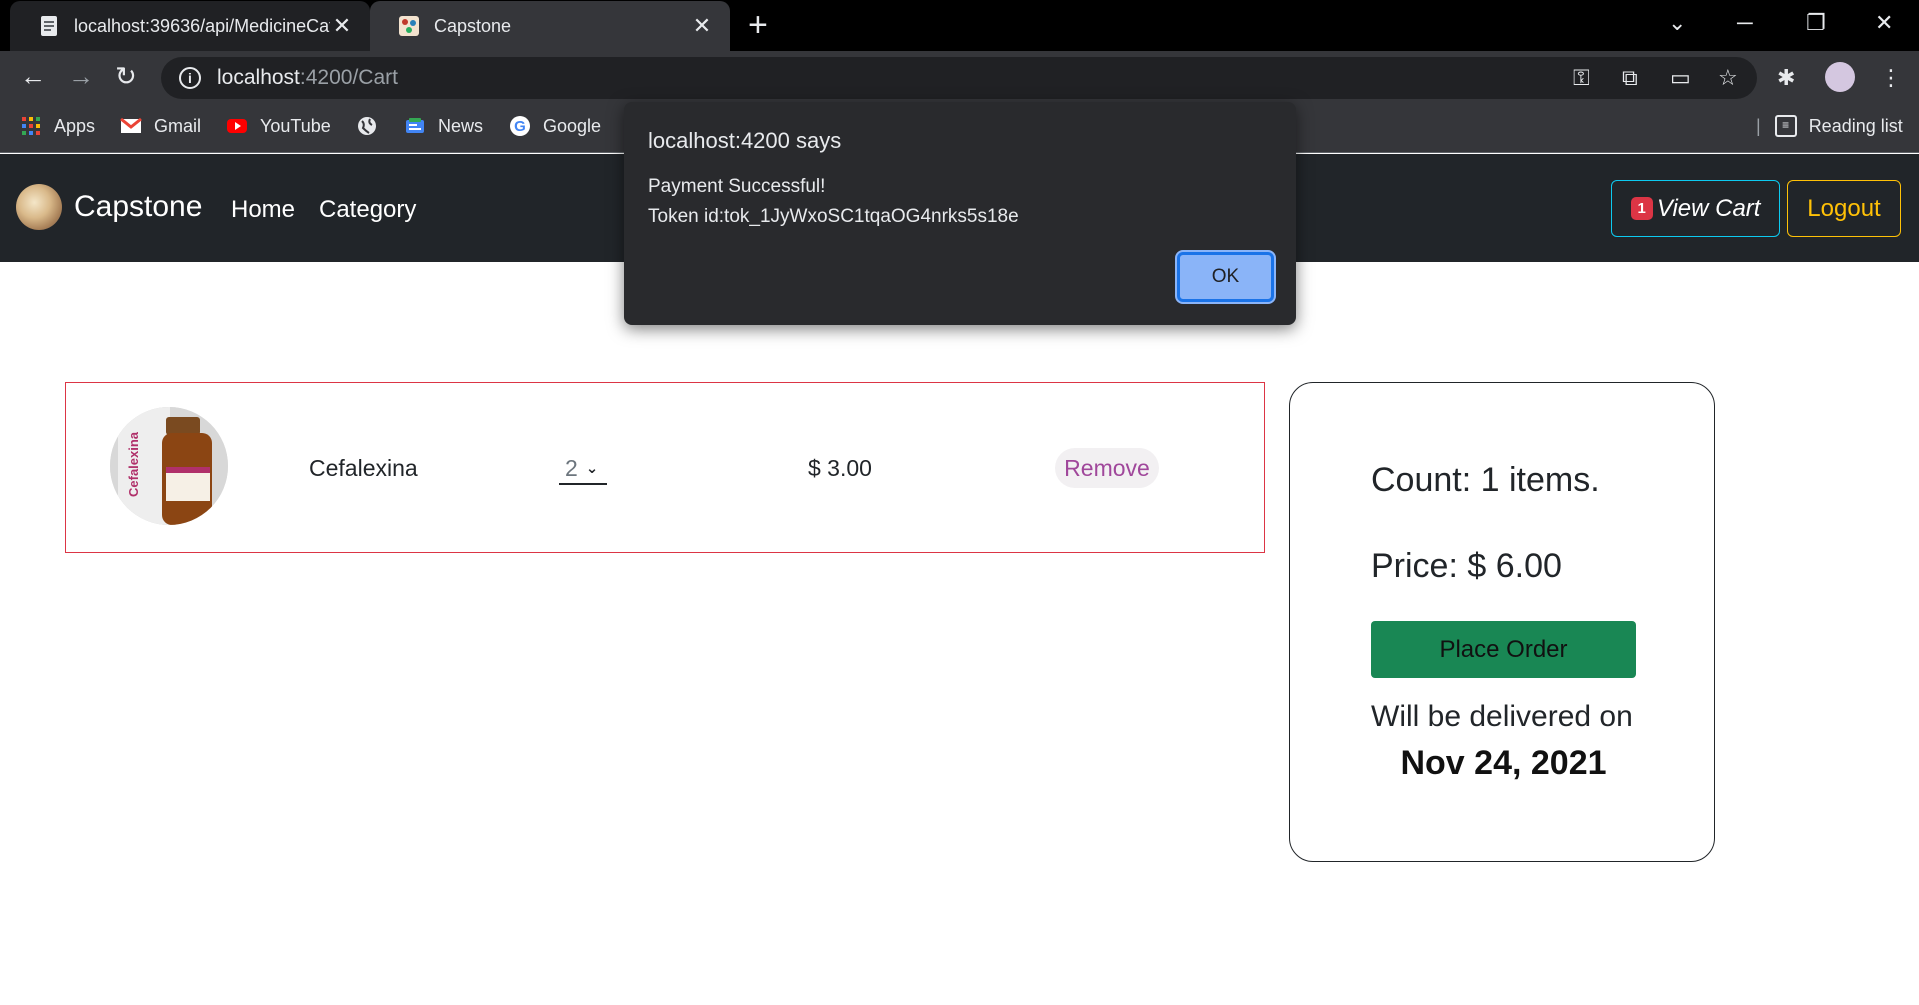  I want to click on new-tab-button: +, so click(758, 25).